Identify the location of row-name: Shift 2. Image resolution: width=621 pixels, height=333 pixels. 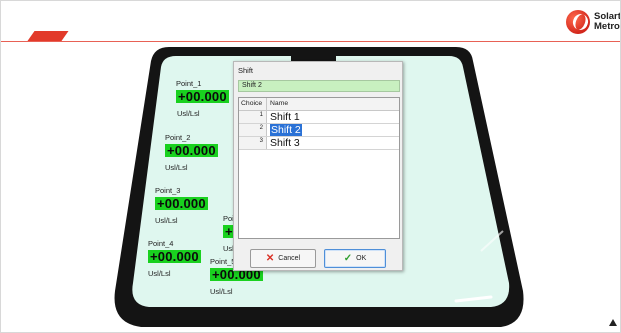
(284, 130).